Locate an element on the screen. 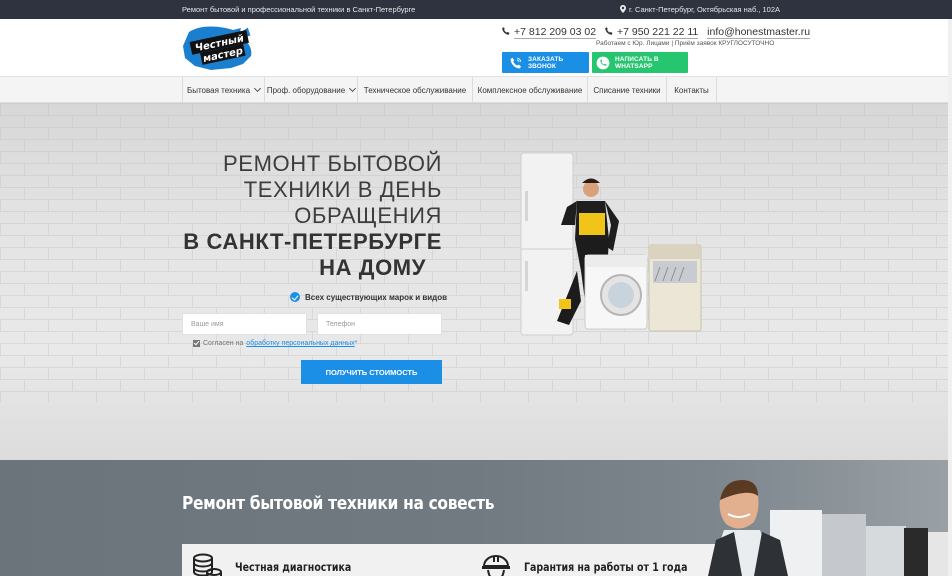 The image size is (952, 576). coins-icon is located at coordinates (207, 564).